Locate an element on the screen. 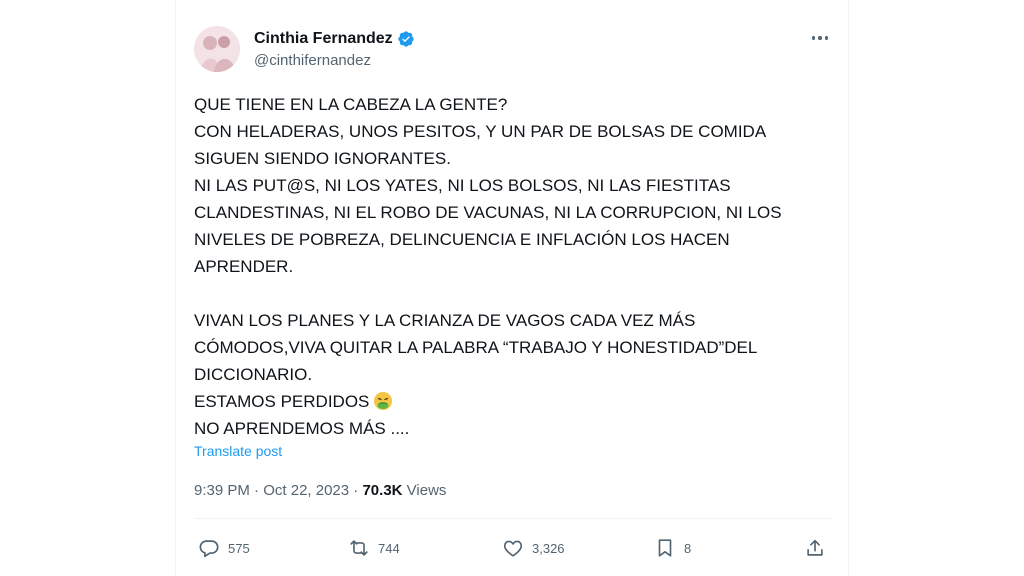  action-bar: 575 744 3,326 8 is located at coordinates (512, 548).